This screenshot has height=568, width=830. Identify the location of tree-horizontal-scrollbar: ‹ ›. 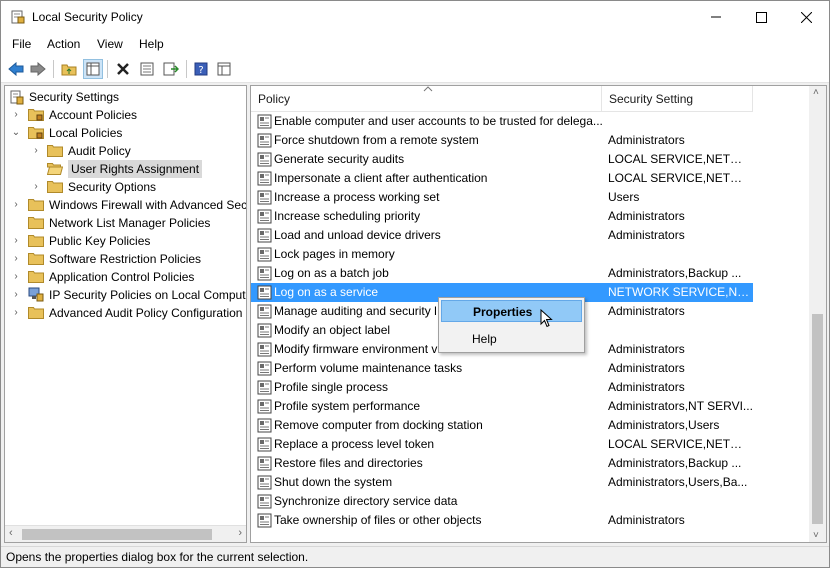
(125, 533).